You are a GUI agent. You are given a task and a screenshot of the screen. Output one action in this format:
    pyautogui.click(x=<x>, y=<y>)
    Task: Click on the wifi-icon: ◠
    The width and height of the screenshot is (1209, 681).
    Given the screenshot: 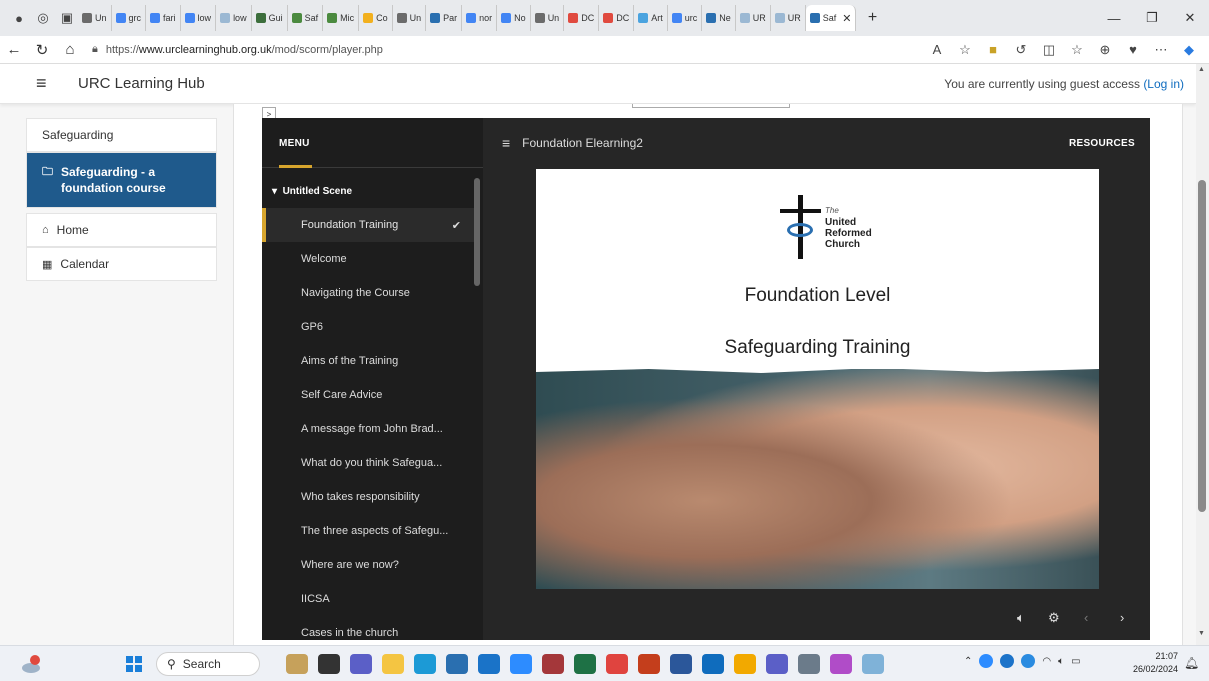 What is the action you would take?
    pyautogui.click(x=1046, y=661)
    